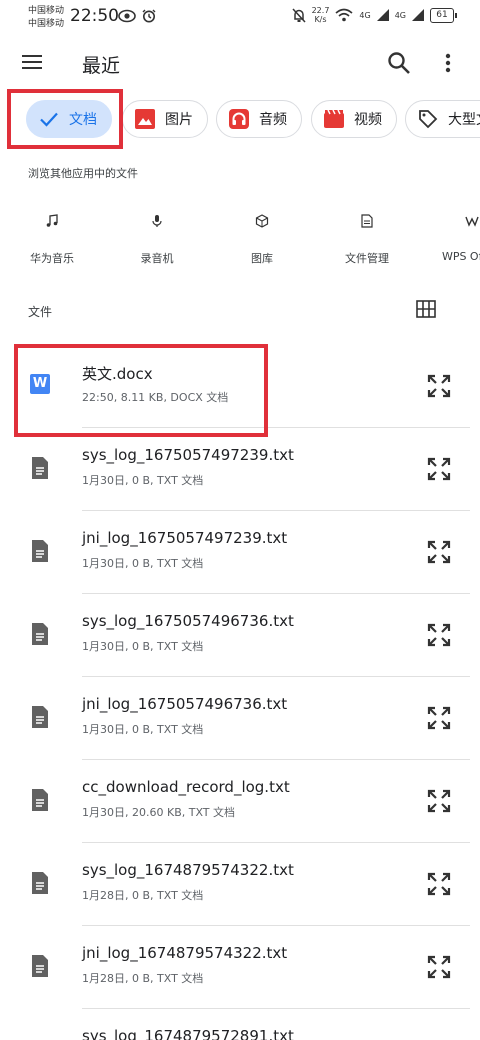 The image size is (480, 1040). Describe the element at coordinates (472, 221) in the screenshot. I see `wps-icon` at that location.